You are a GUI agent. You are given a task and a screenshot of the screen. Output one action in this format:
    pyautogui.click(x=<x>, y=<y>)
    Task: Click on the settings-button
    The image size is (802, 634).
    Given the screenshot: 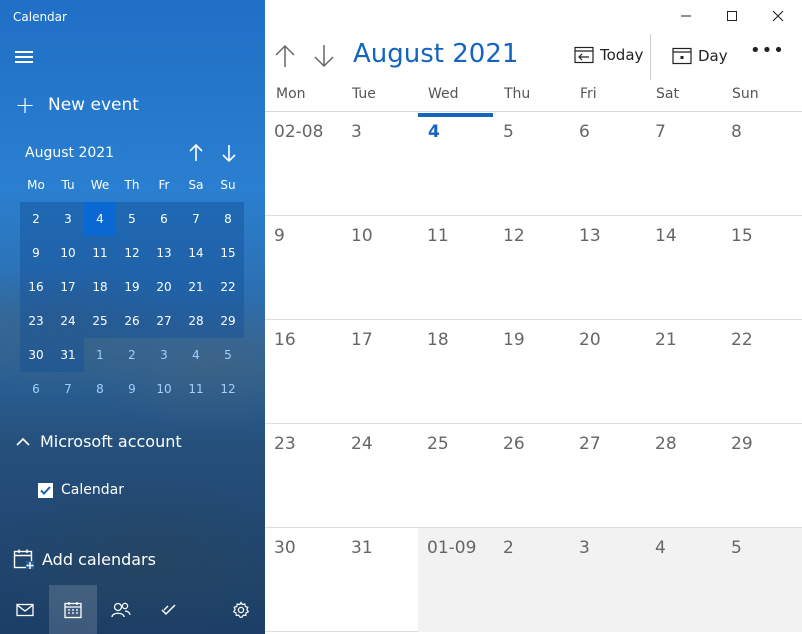 What is the action you would take?
    pyautogui.click(x=241, y=609)
    